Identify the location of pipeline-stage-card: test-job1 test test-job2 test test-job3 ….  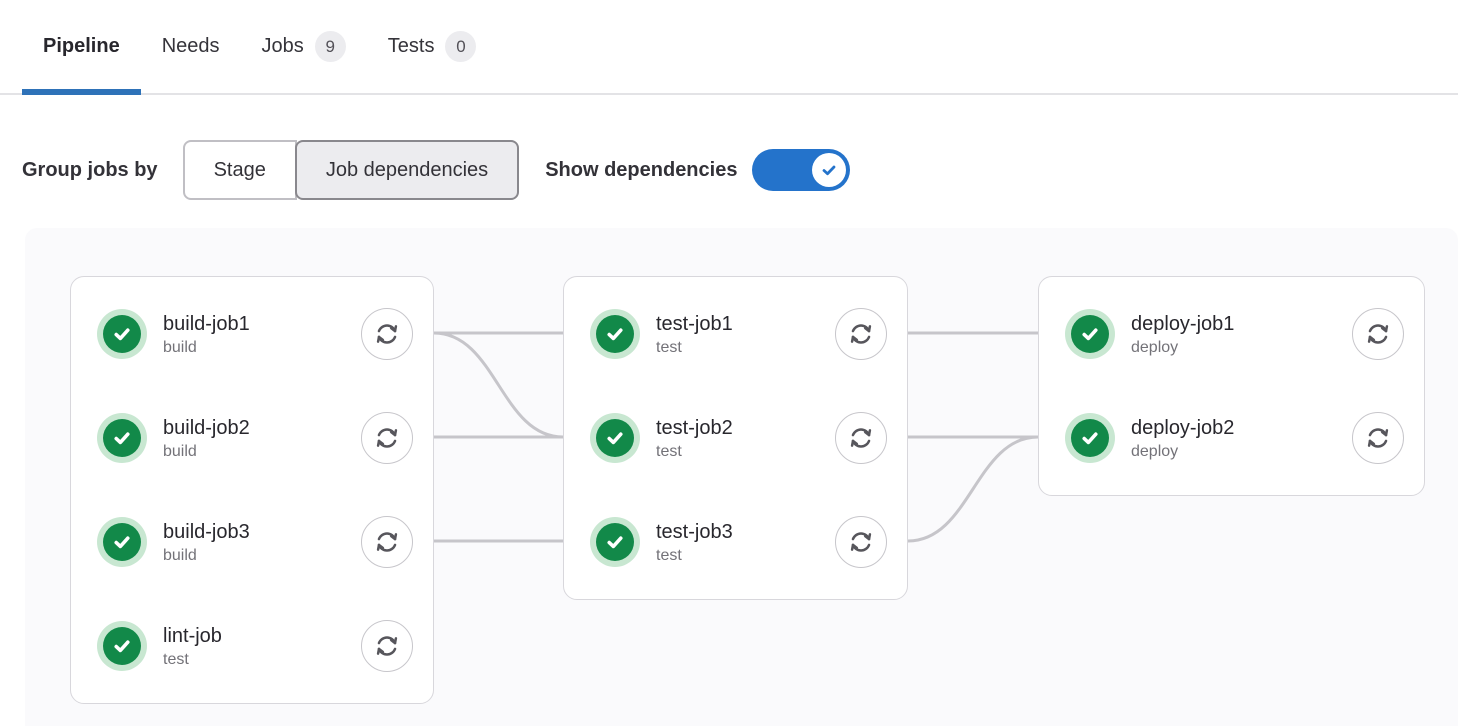
(735, 438).